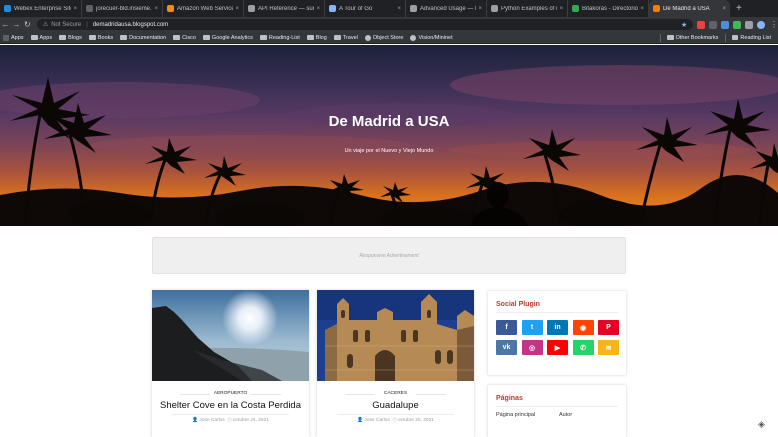 The width and height of the screenshot is (778, 437). I want to click on bookmark-label: Other Bookmarks, so click(697, 37).